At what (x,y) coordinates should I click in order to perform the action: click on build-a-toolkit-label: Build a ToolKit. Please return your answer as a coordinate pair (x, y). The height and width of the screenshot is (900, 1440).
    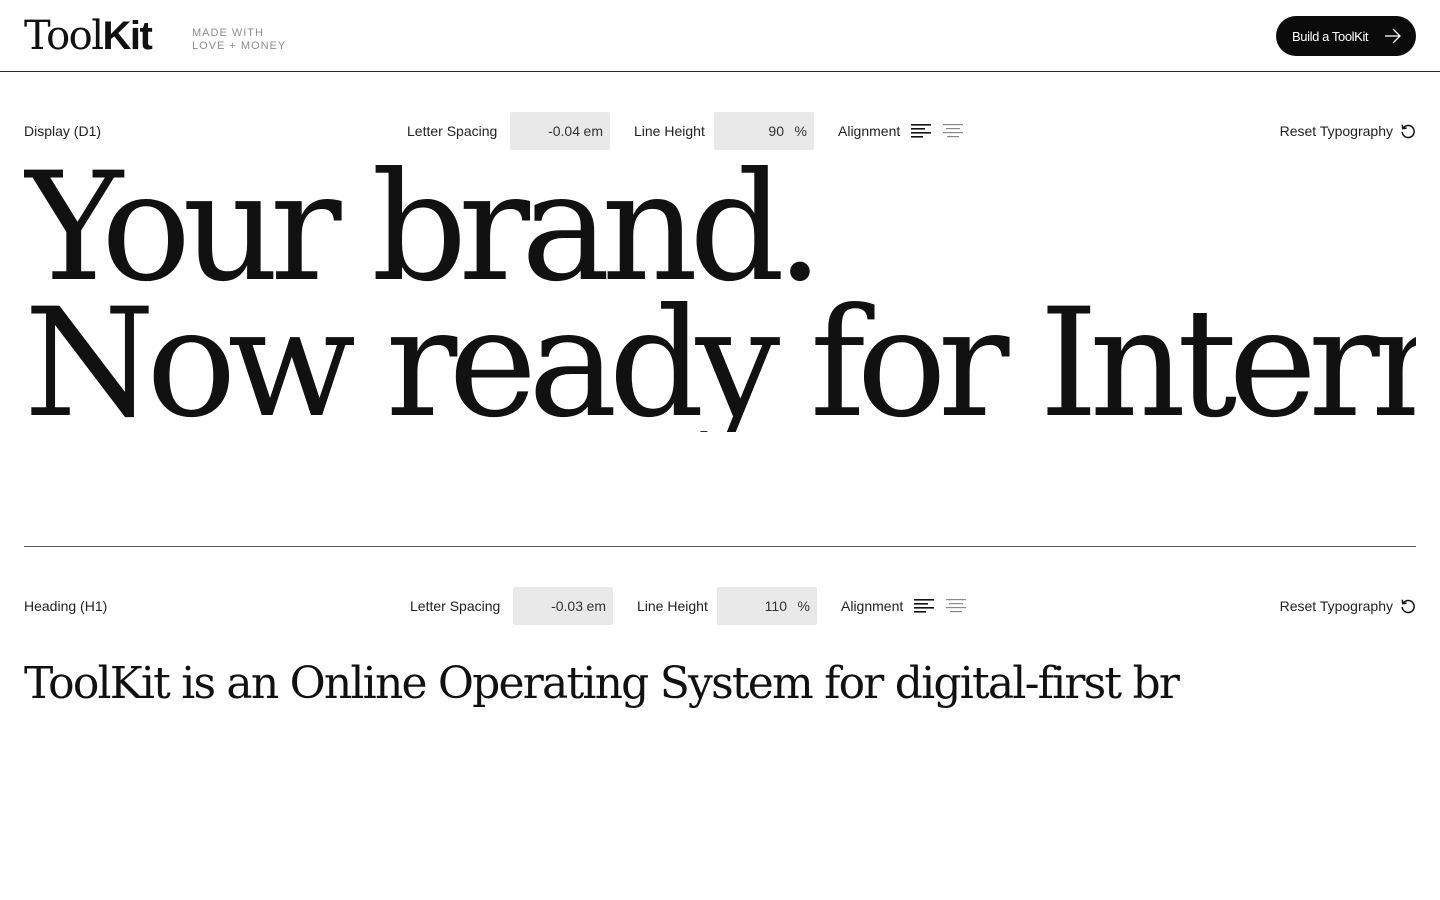
    Looking at the image, I should click on (1330, 36).